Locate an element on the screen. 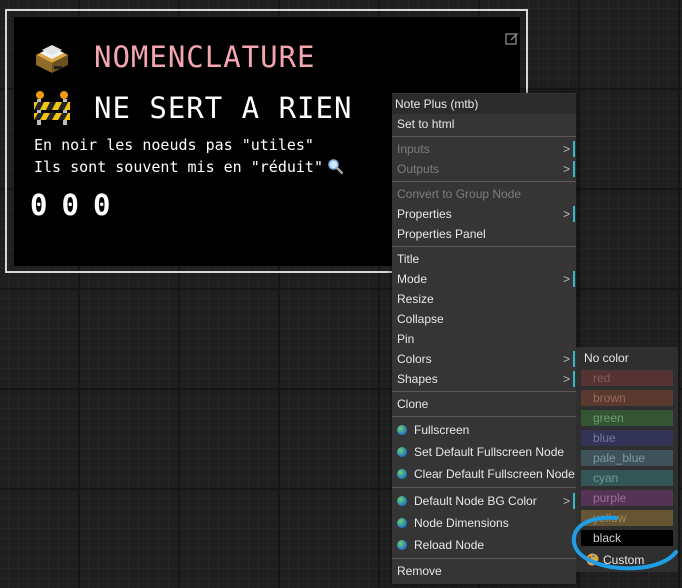 This screenshot has height=588, width=682. menu-item-inputs: Inputs > is located at coordinates (486, 149).